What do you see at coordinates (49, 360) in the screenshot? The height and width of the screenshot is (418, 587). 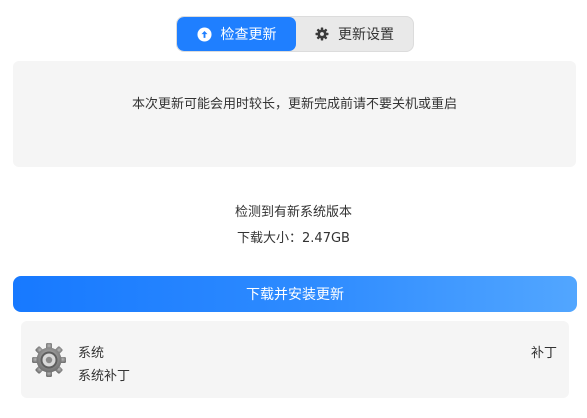 I see `system-gear-icon` at bounding box center [49, 360].